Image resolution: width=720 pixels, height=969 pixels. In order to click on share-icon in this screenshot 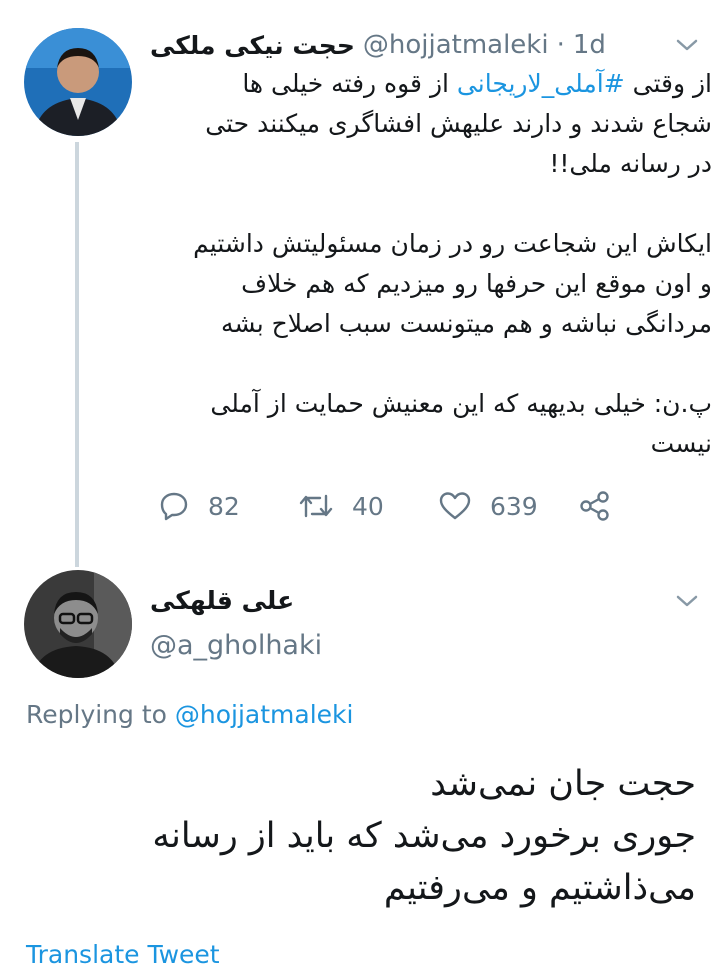, I will do `click(594, 506)`.